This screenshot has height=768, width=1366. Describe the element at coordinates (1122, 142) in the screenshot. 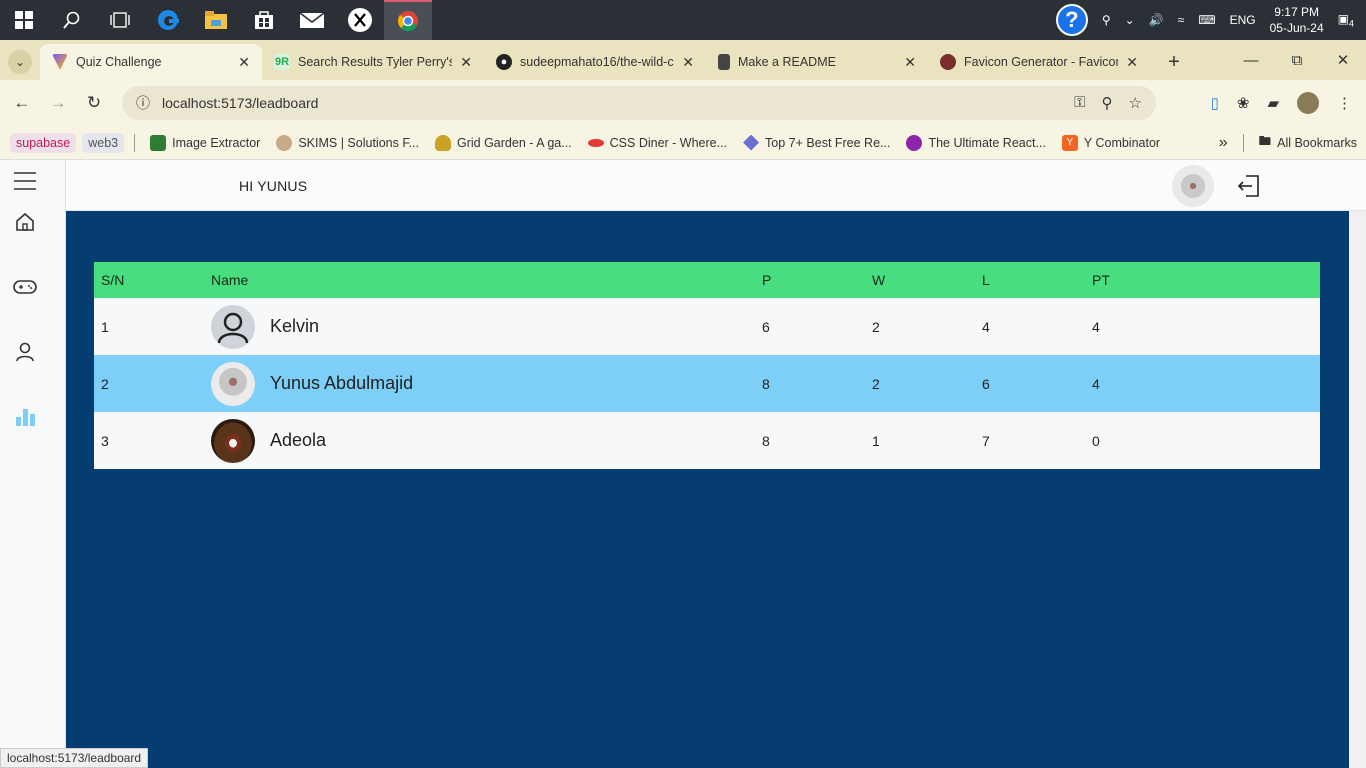

I see `bookmark-label: Y Combinator` at that location.